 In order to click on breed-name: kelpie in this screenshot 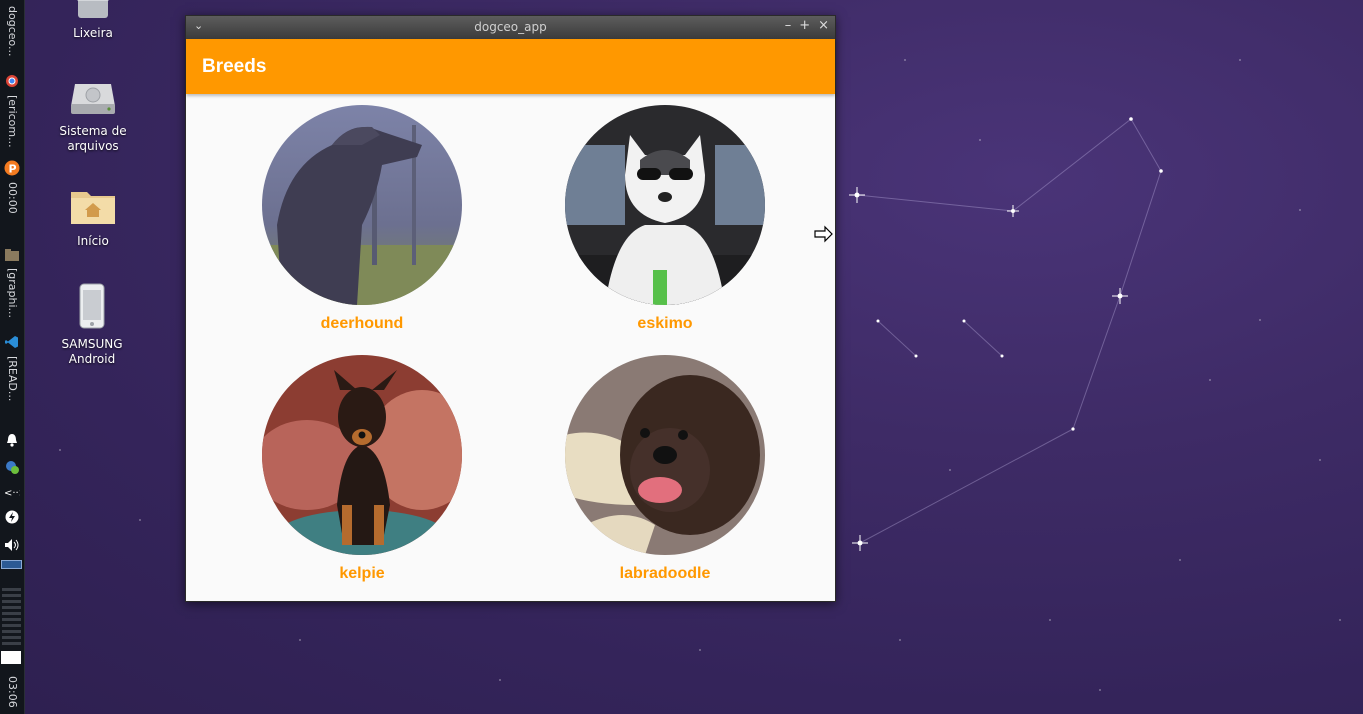, I will do `click(362, 574)`.